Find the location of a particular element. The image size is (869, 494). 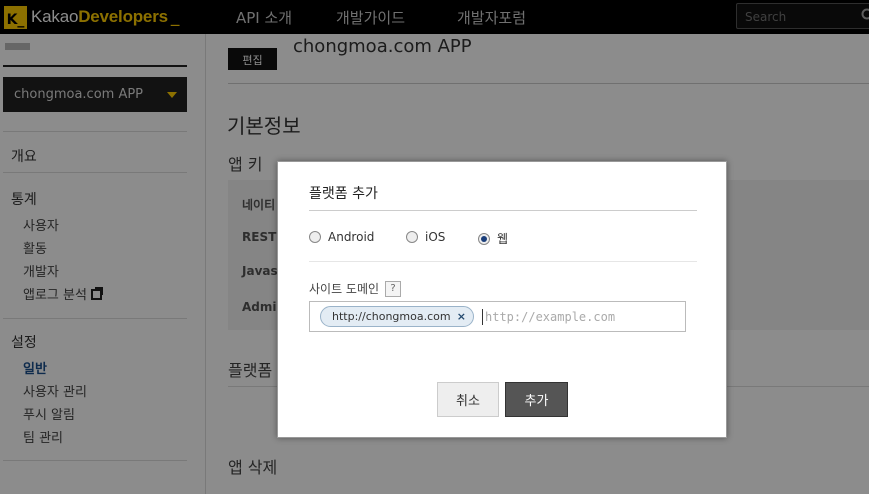

site-domain-field: http://chongmoa.com × is located at coordinates (497, 316).